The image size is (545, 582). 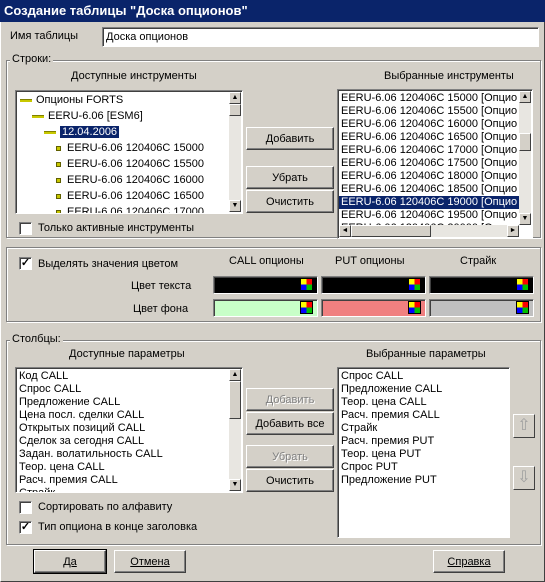 I want to click on help-button-label: Справка, so click(x=469, y=561).